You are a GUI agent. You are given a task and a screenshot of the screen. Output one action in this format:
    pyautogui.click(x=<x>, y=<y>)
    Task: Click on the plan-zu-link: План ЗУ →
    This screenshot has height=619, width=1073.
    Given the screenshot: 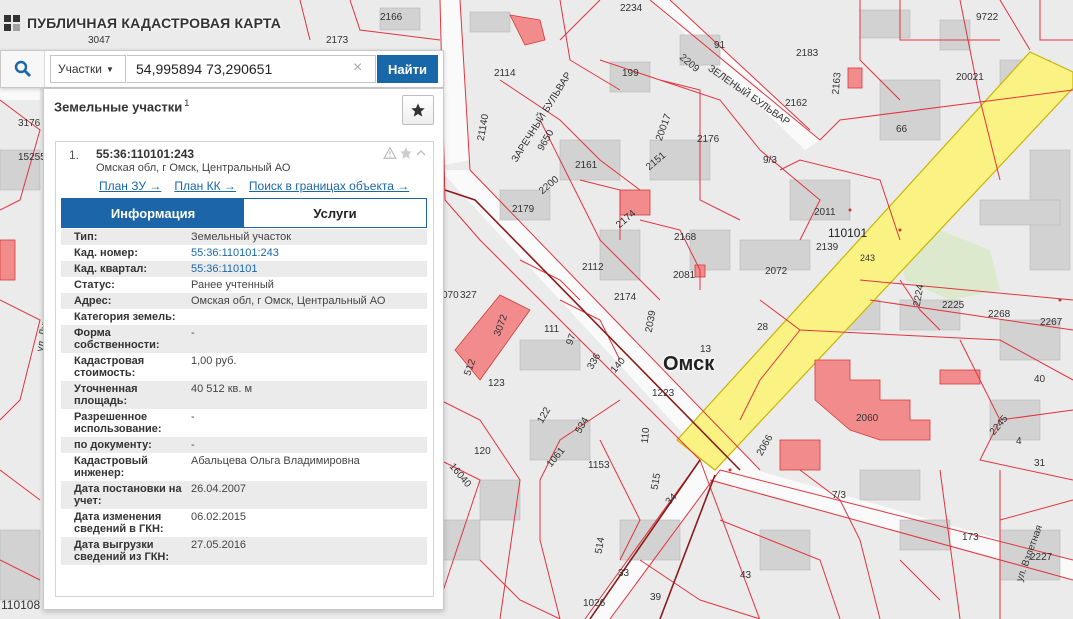 What is the action you would take?
    pyautogui.click(x=130, y=186)
    